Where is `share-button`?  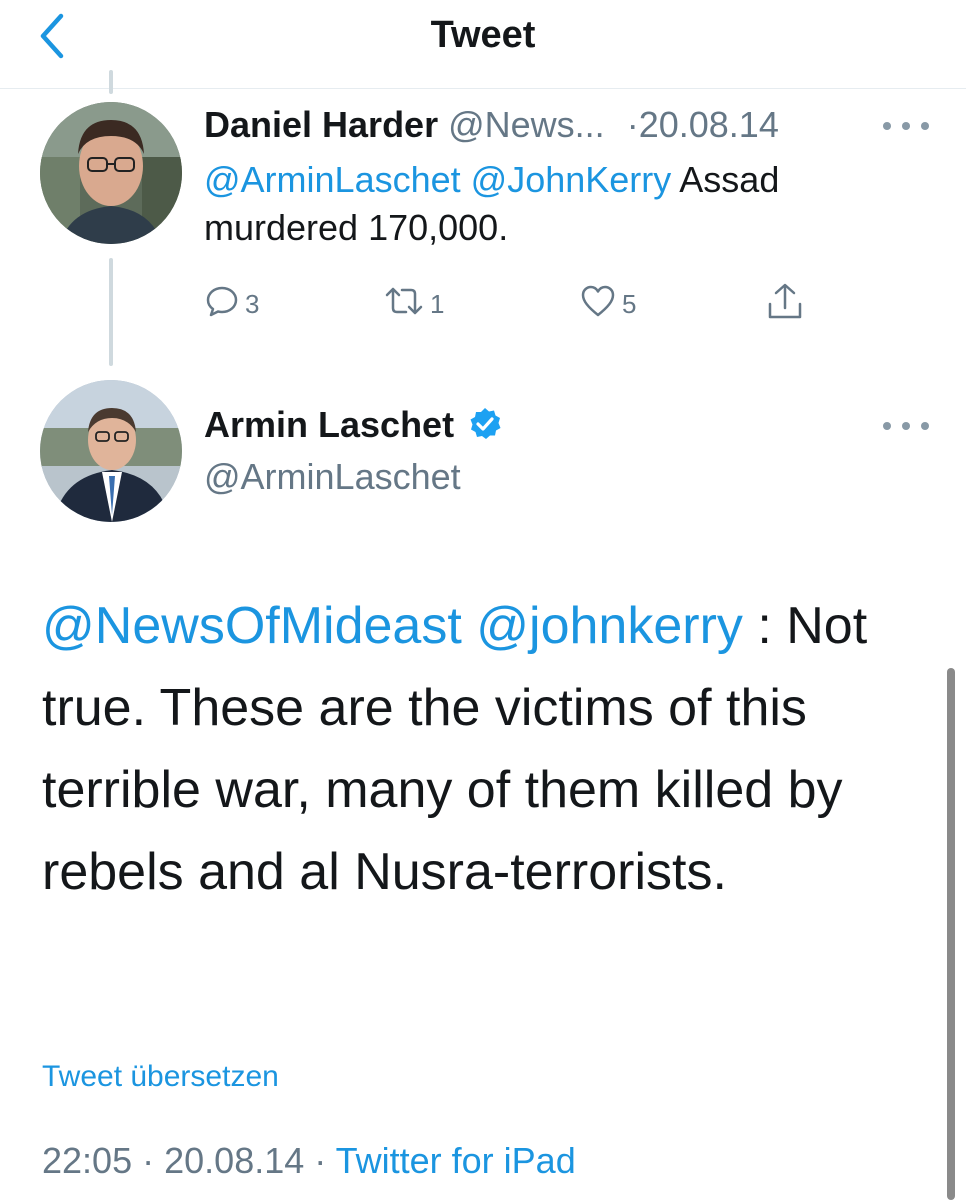
share-button is located at coordinates (785, 305).